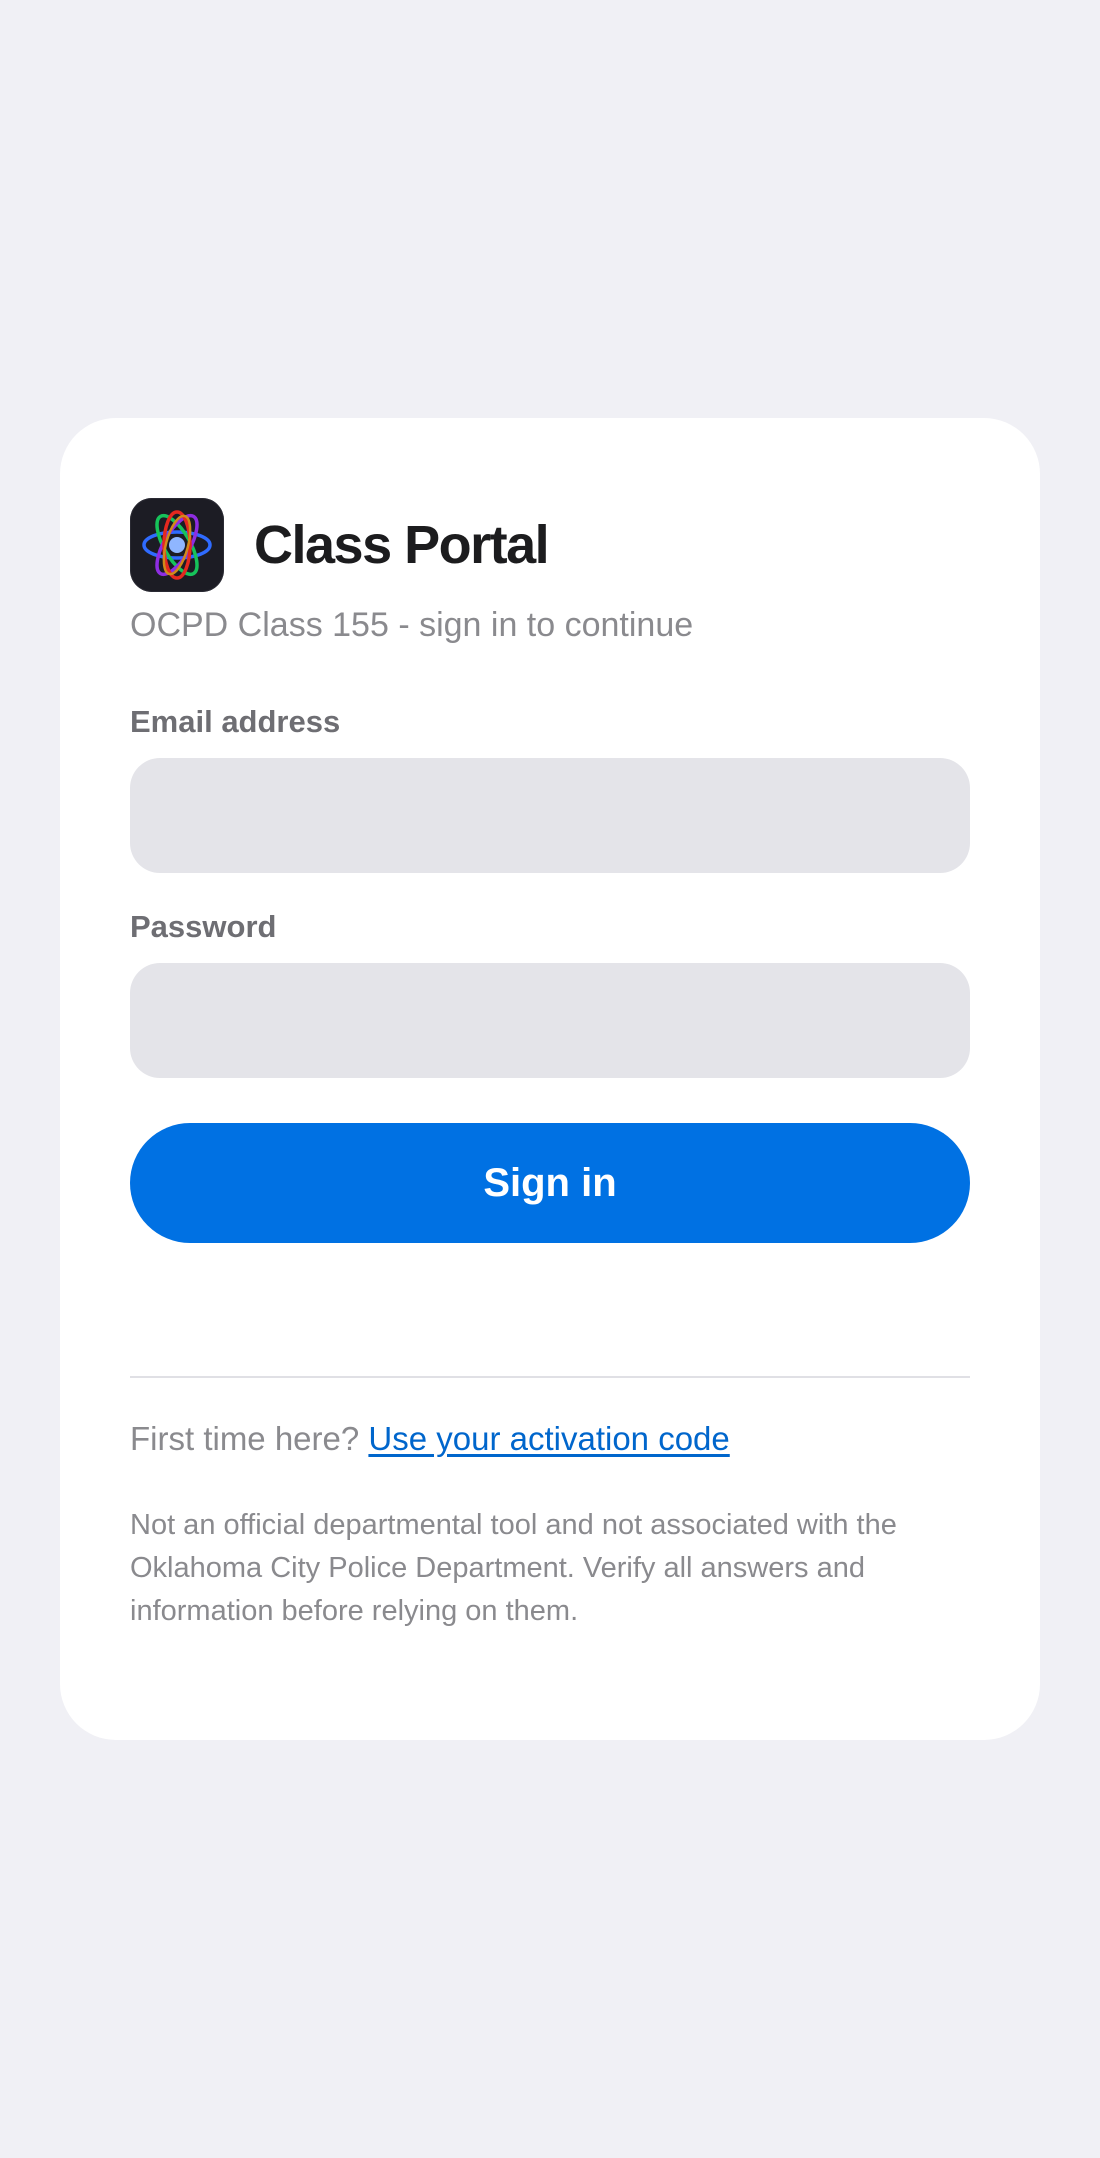  Describe the element at coordinates (550, 1183) in the screenshot. I see `sign-in-button: Sign in` at that location.